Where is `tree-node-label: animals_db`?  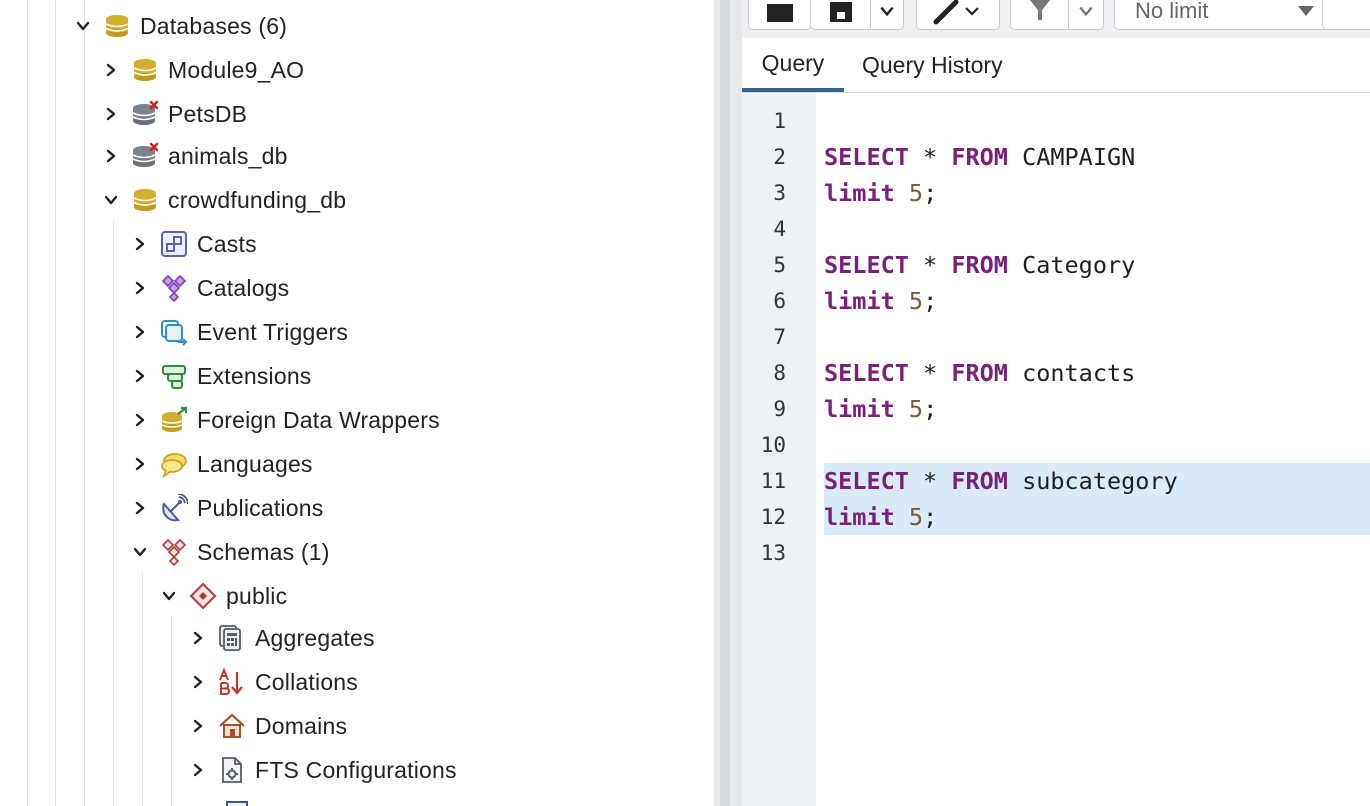
tree-node-label: animals_db is located at coordinates (228, 155).